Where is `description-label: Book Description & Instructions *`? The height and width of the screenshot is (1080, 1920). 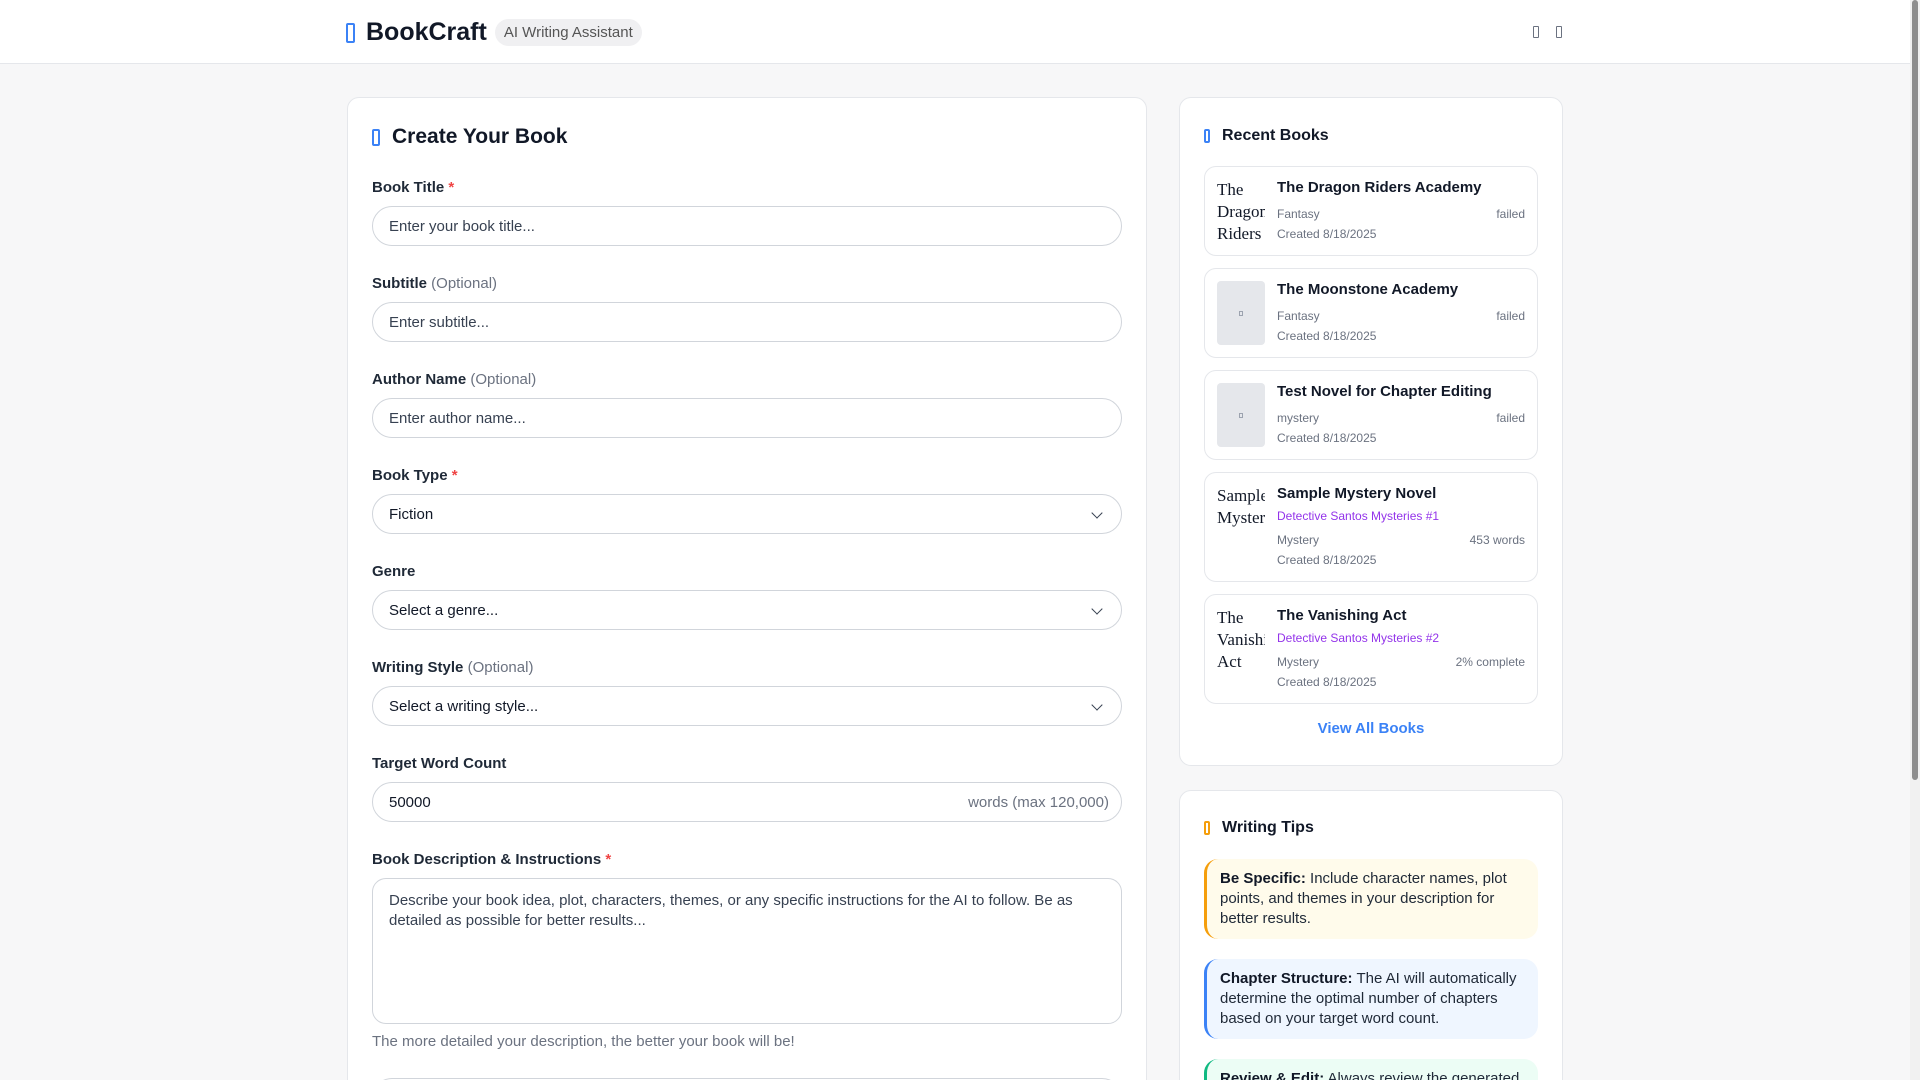
description-label: Book Description & Instructions * is located at coordinates (492, 859).